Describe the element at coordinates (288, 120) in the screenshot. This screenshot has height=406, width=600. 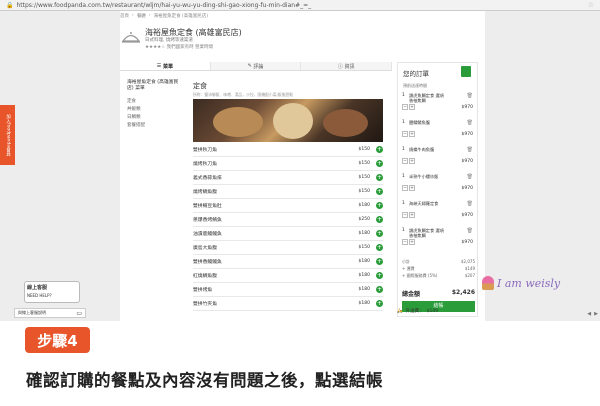
I see `category-hero-image` at that location.